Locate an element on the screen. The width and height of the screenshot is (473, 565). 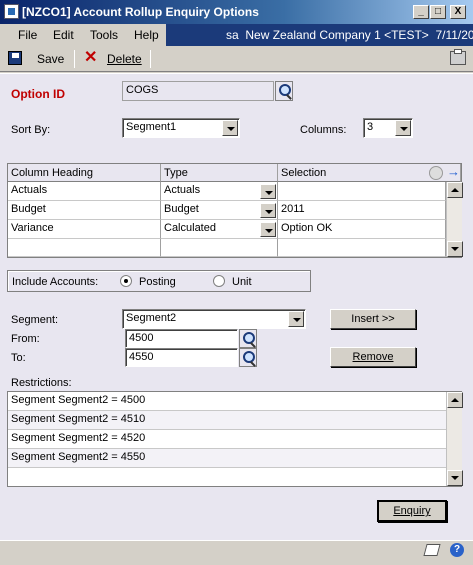
grid-row-heading: Variance is located at coordinates (84, 229).